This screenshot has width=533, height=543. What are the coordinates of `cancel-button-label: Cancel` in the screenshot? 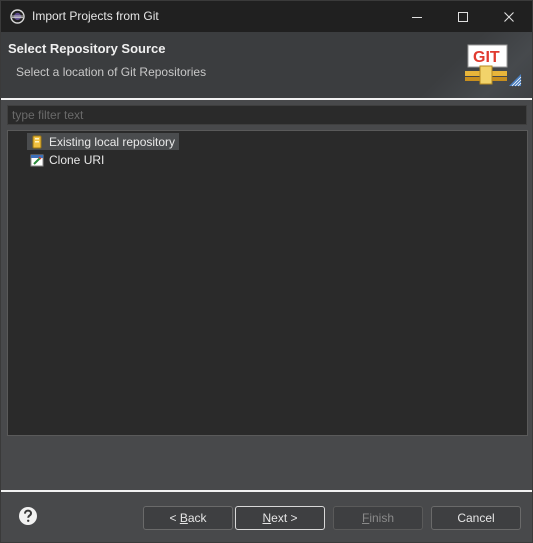 It's located at (476, 518).